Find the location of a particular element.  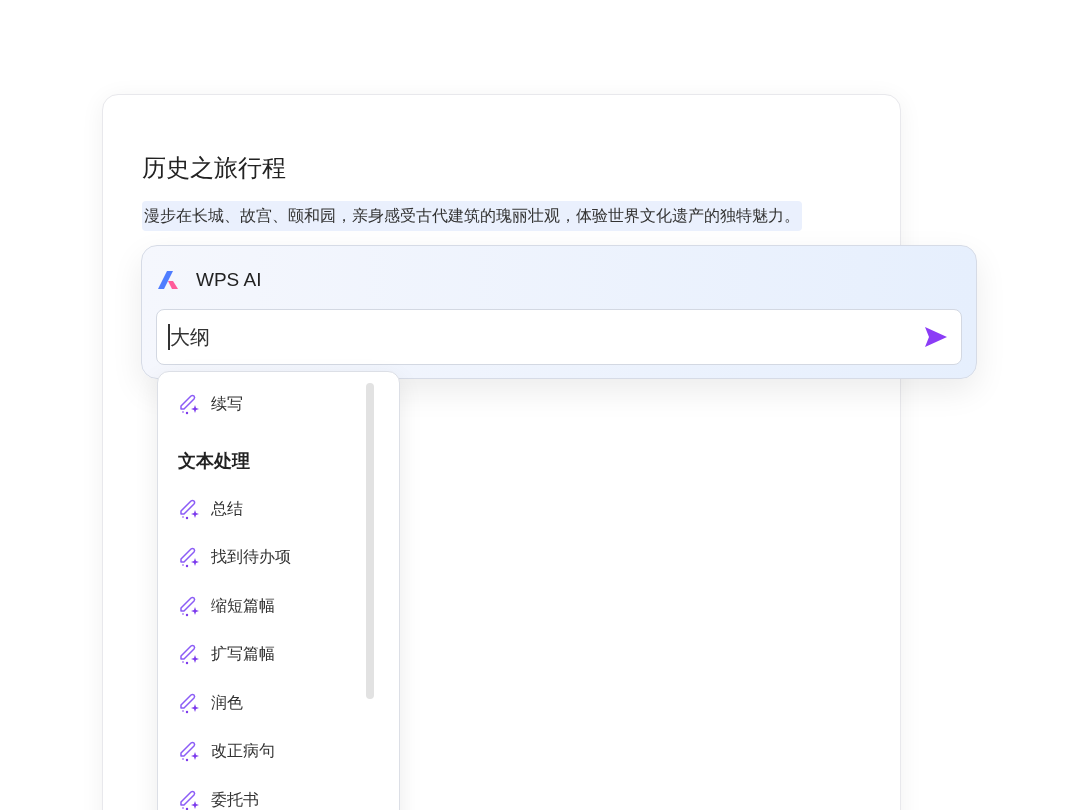

section-heading: 文本处理 is located at coordinates (214, 461).